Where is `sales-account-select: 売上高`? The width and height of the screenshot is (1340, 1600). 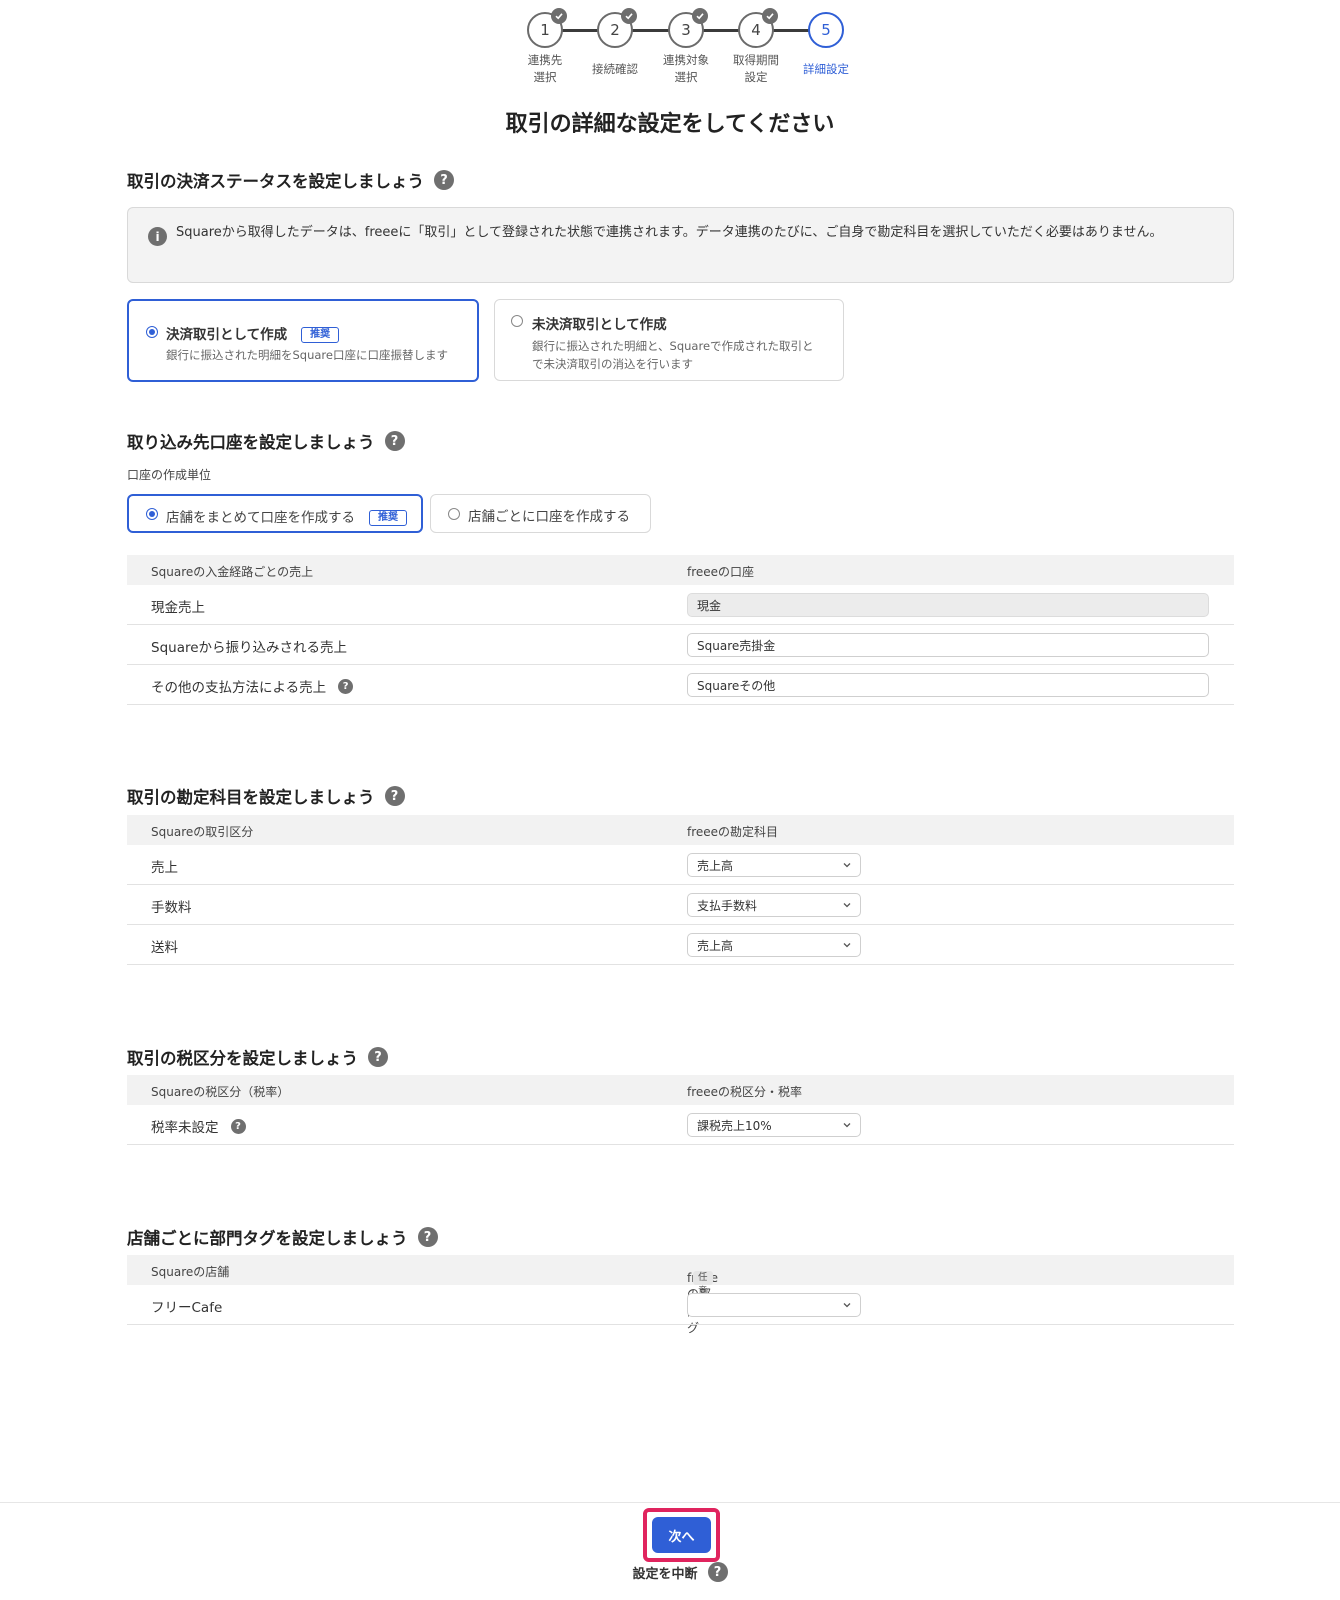
sales-account-select: 売上高 is located at coordinates (774, 865).